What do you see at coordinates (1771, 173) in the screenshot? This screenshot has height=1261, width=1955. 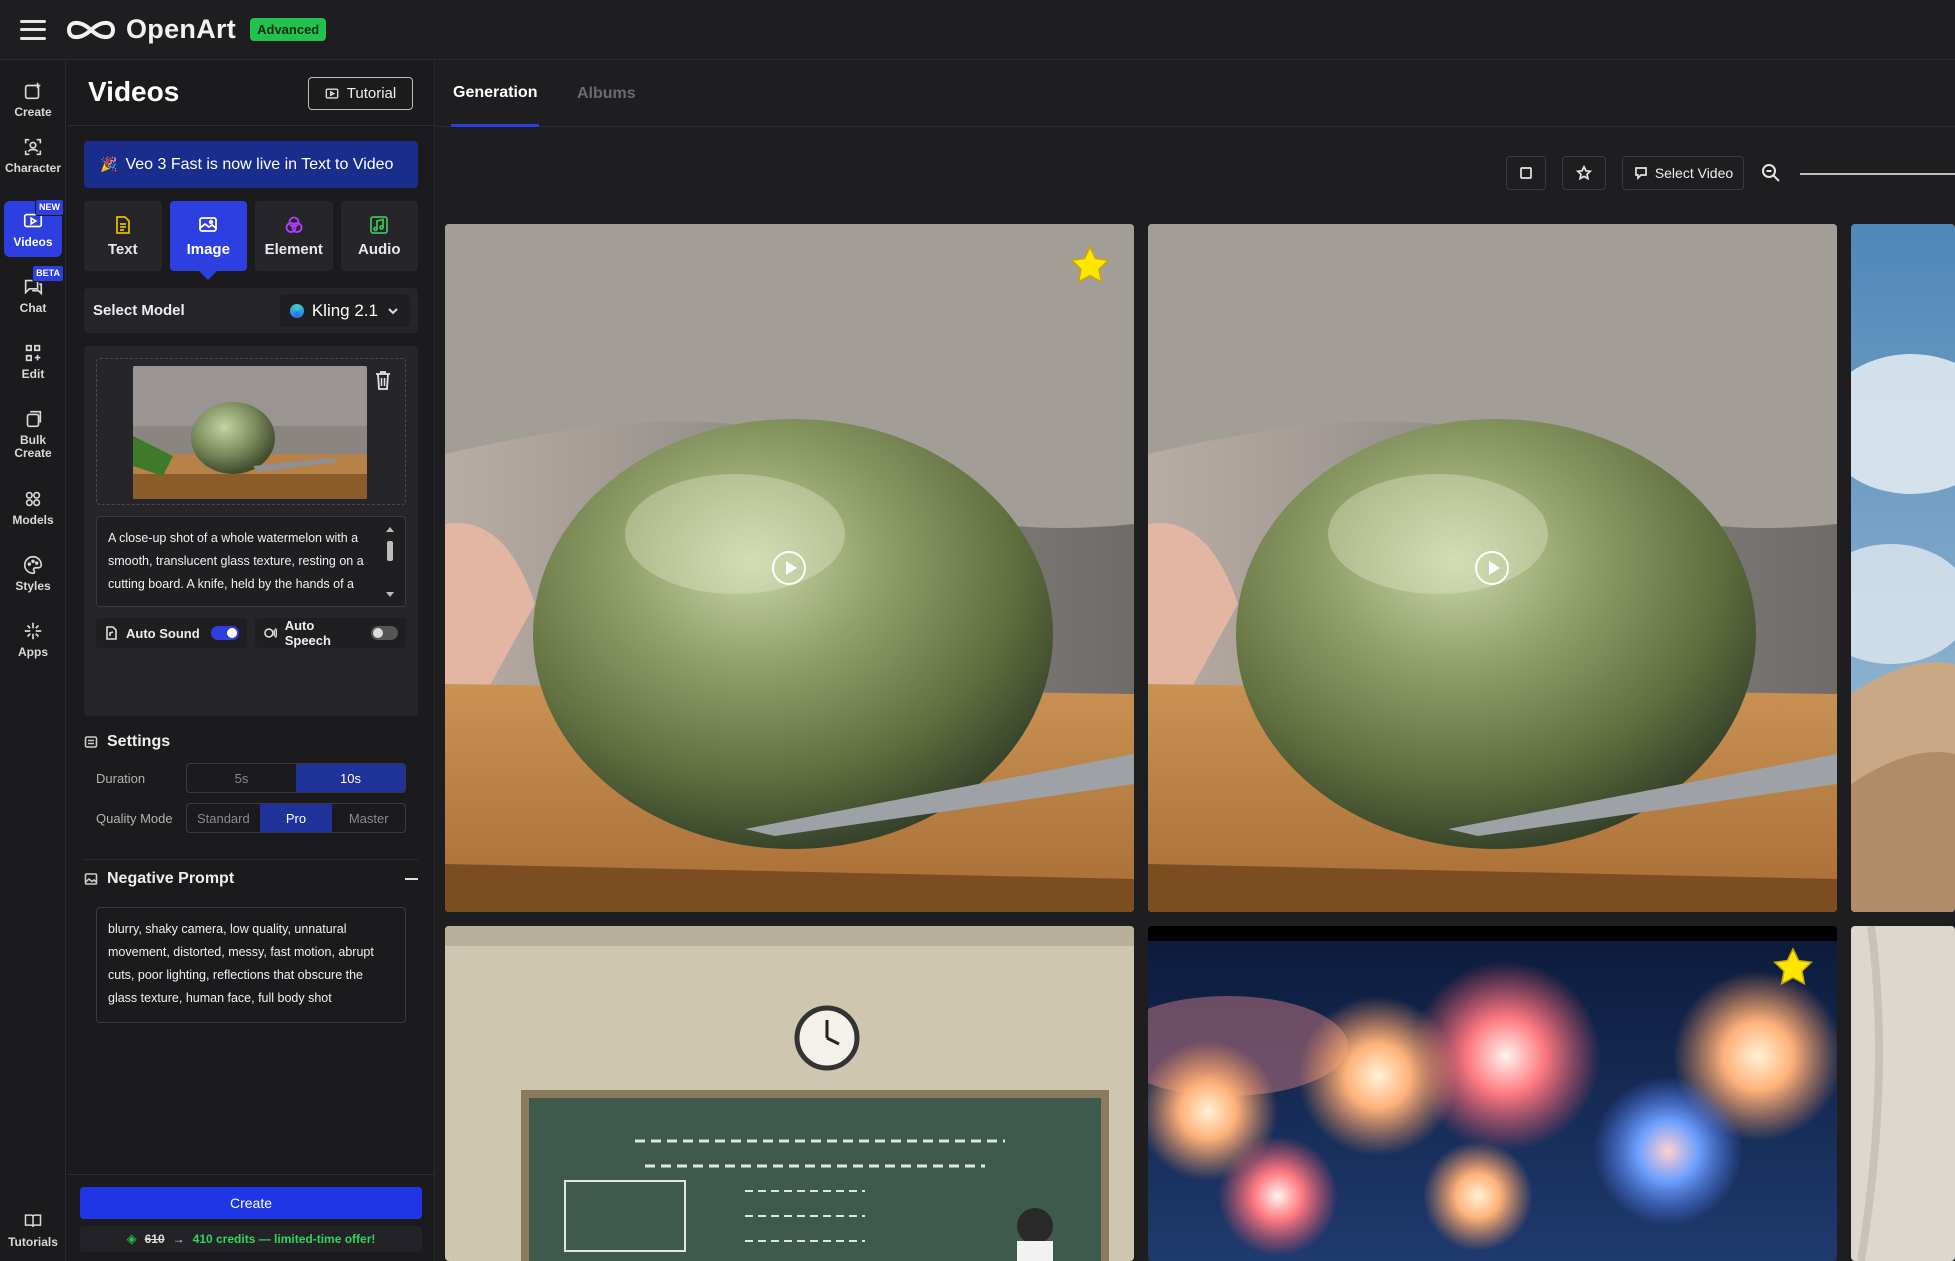 I see `zoom-icon` at bounding box center [1771, 173].